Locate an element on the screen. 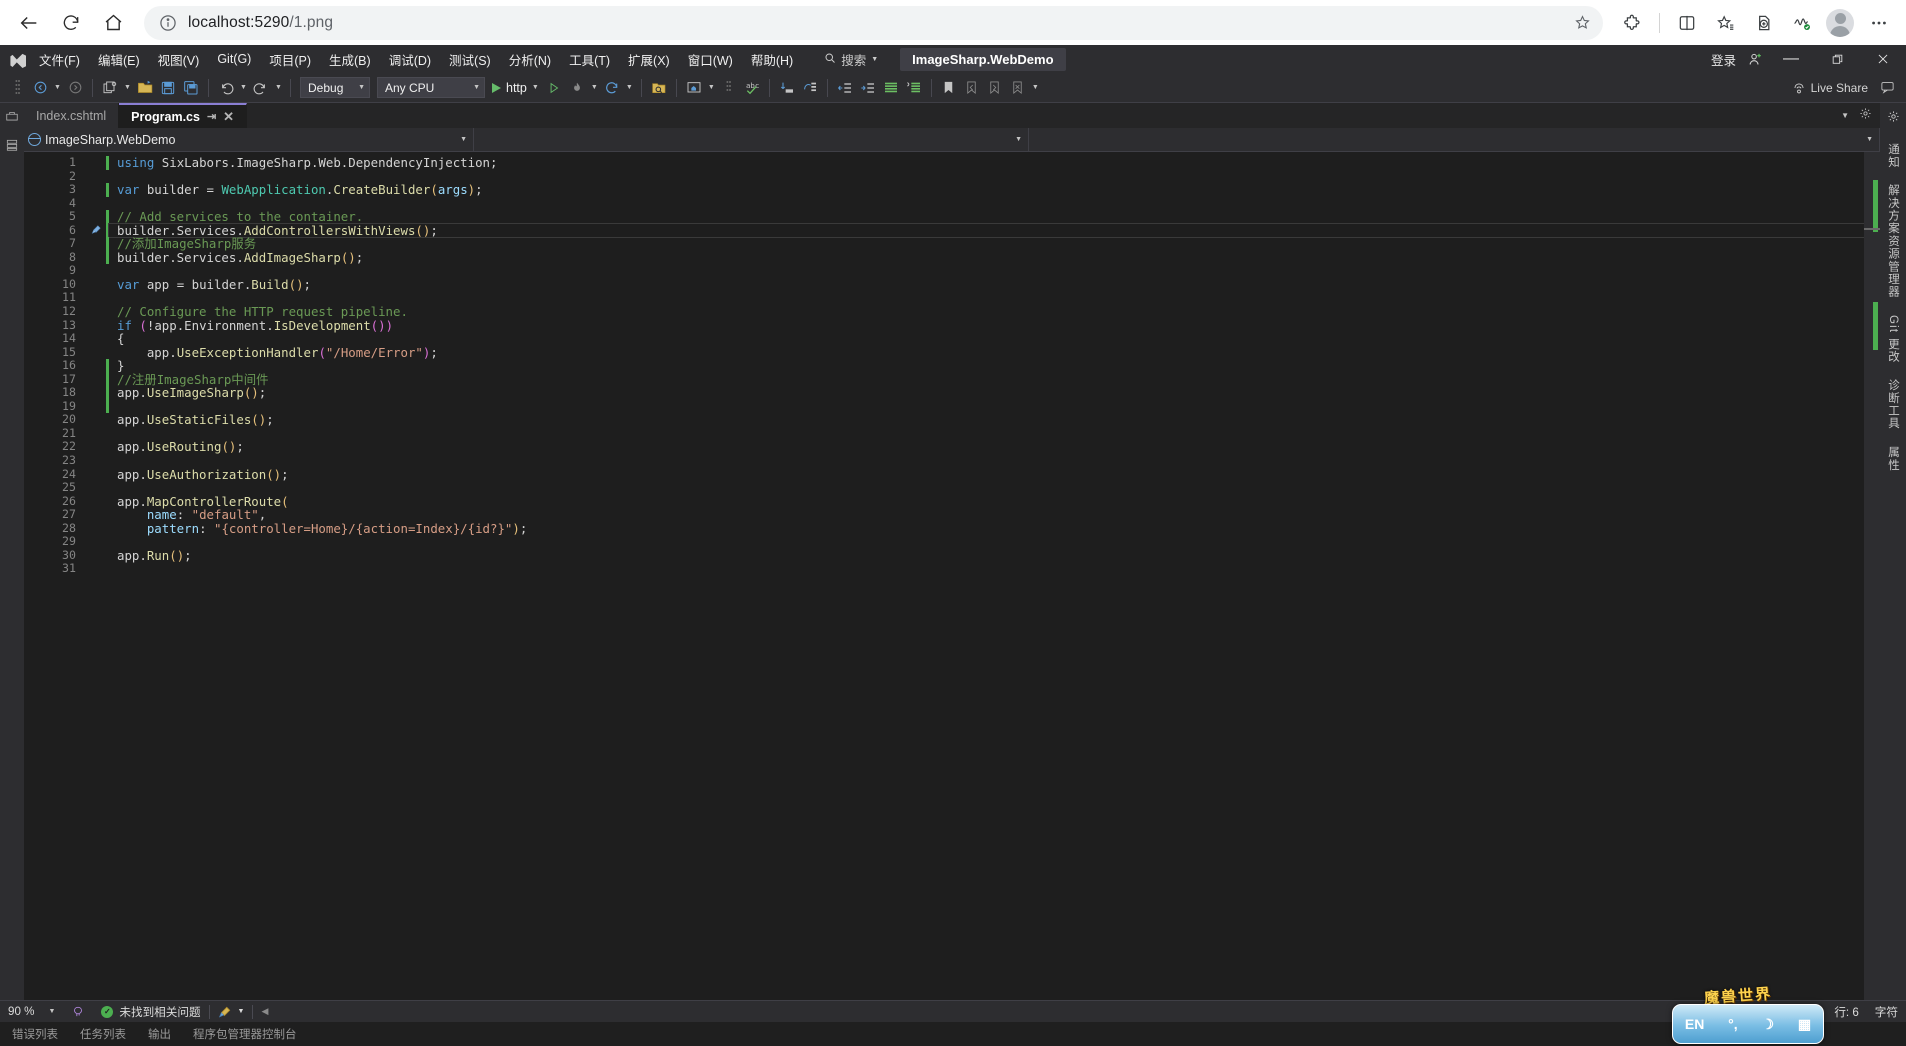  solution-explorer-dropdown-icon: ▼ is located at coordinates (711, 88).